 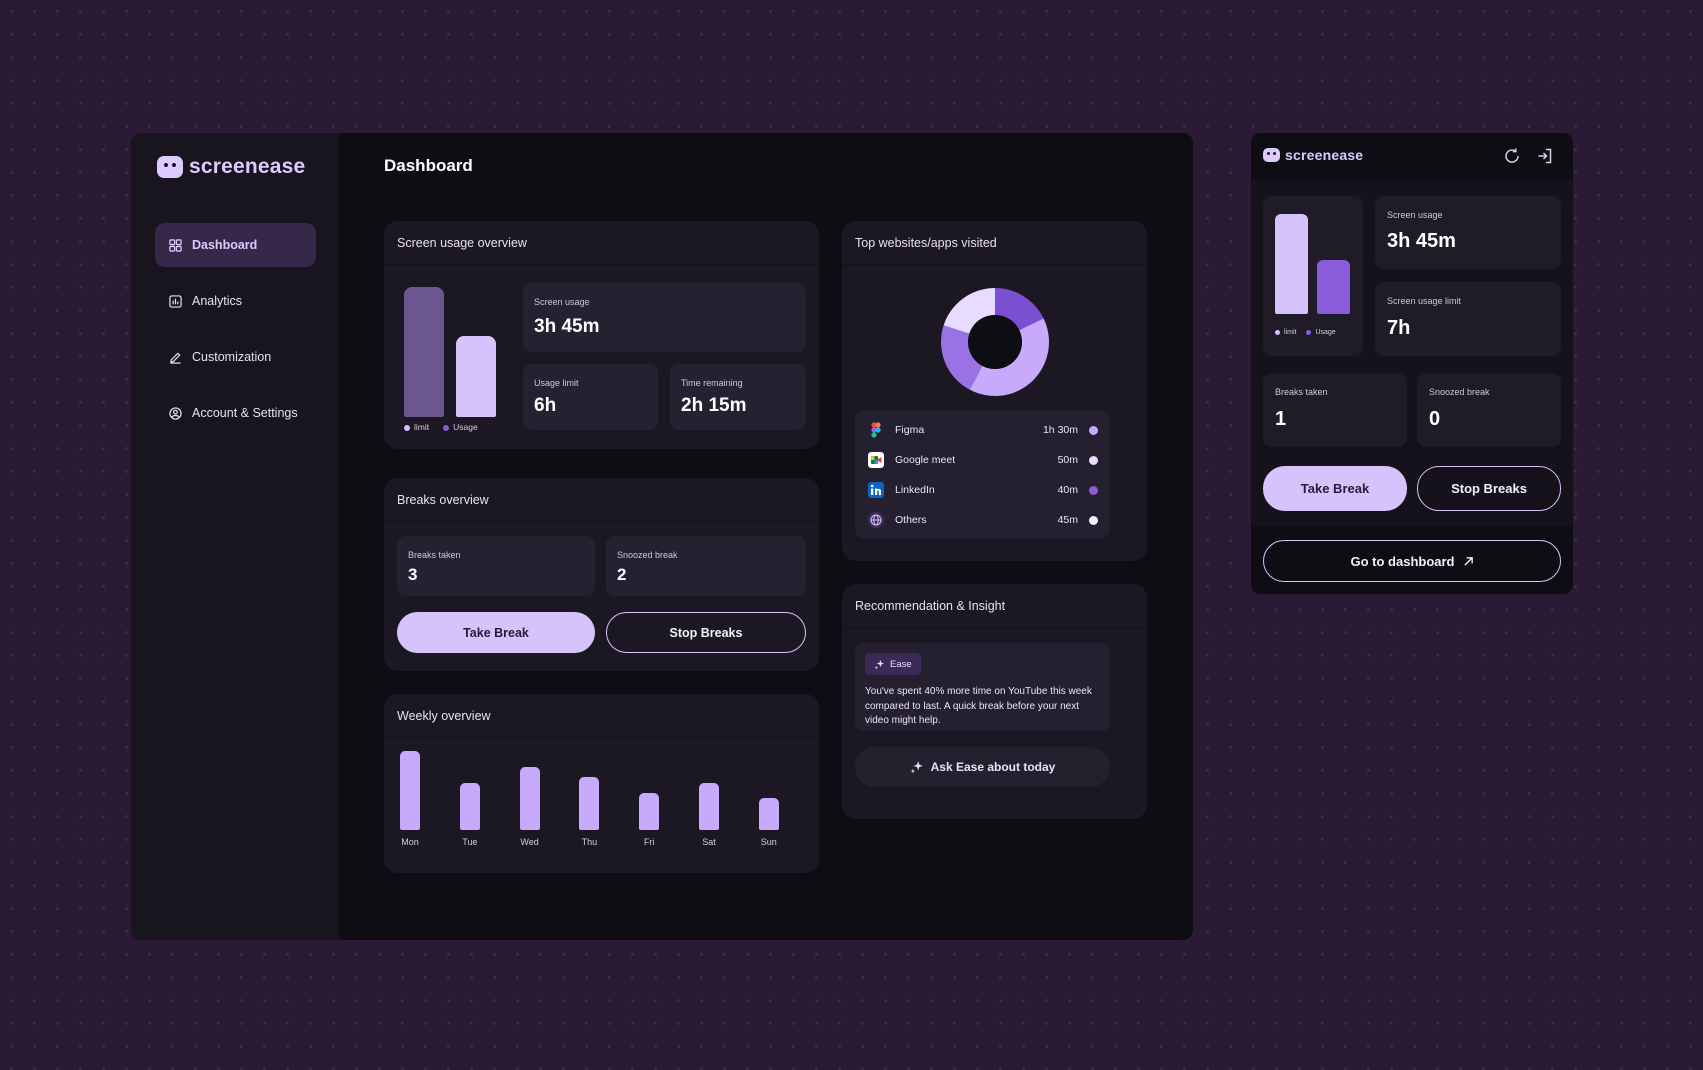 I want to click on widget-screen-usage-stat: Screen usage 3h 45m, so click(x=1468, y=232).